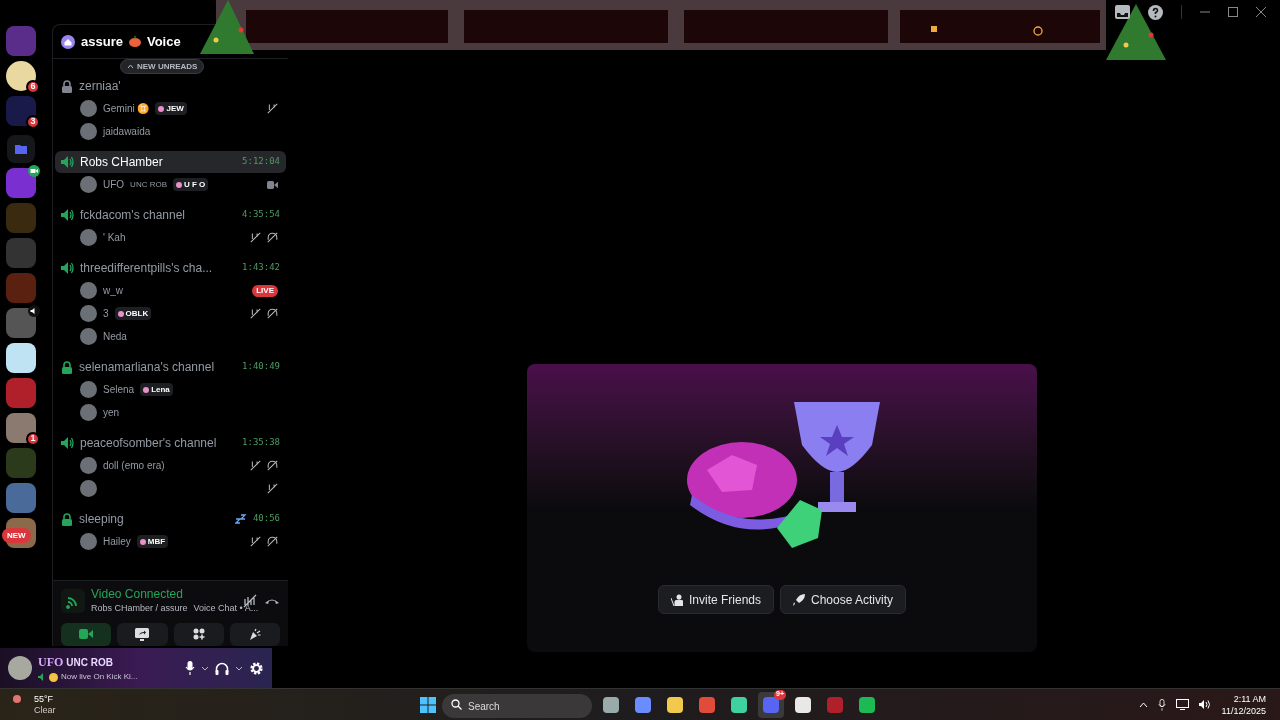 The height and width of the screenshot is (720, 1280). Describe the element at coordinates (33, 87) in the screenshot. I see `unread-count-badge: 6` at that location.